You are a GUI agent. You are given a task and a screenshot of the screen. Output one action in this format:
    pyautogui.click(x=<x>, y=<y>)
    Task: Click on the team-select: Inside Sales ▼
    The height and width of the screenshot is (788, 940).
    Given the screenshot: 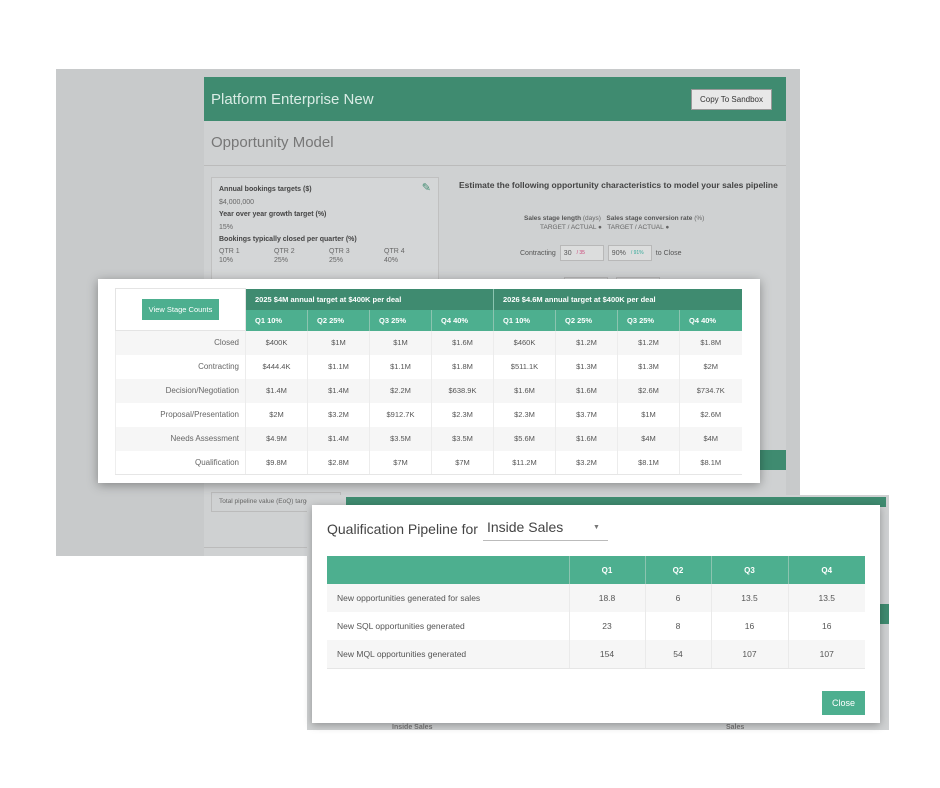 What is the action you would take?
    pyautogui.click(x=545, y=529)
    